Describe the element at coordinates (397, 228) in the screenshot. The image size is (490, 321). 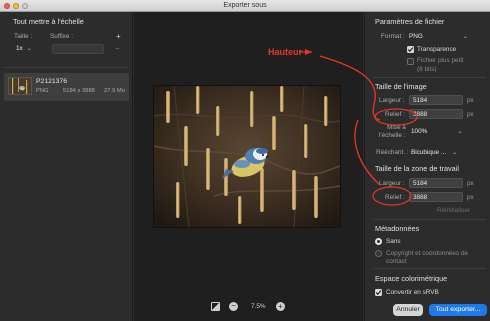
I see `metadata-heading: Métadonnées` at that location.